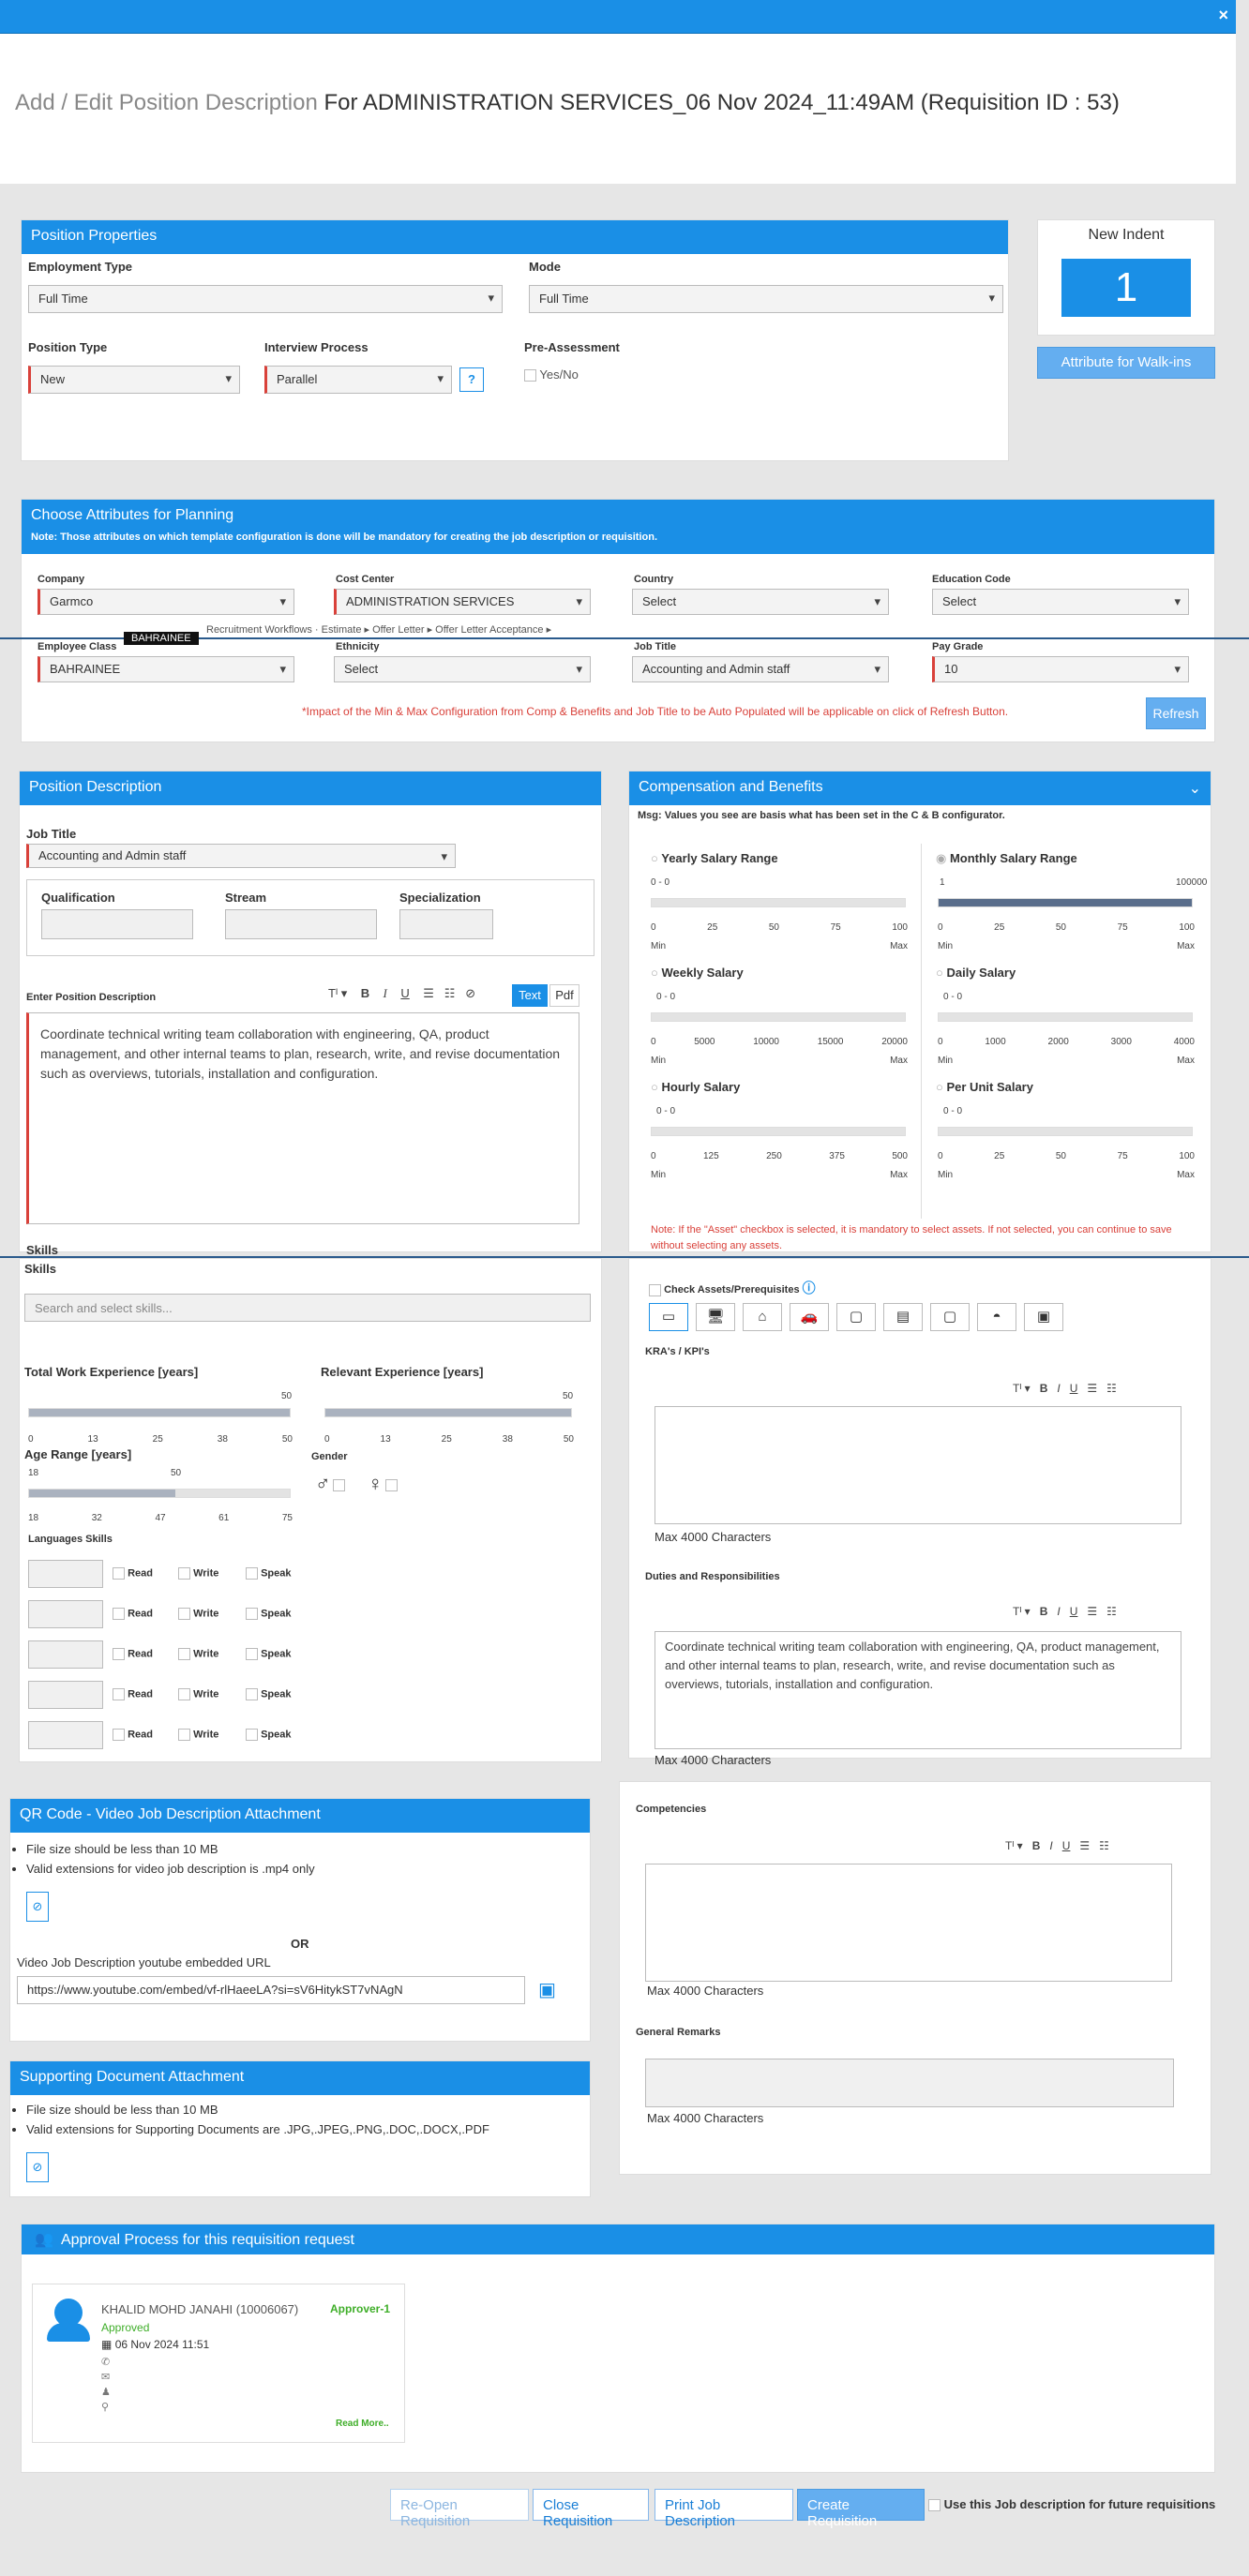  What do you see at coordinates (362, 2424) in the screenshot?
I see `read-more-link: Read More..` at bounding box center [362, 2424].